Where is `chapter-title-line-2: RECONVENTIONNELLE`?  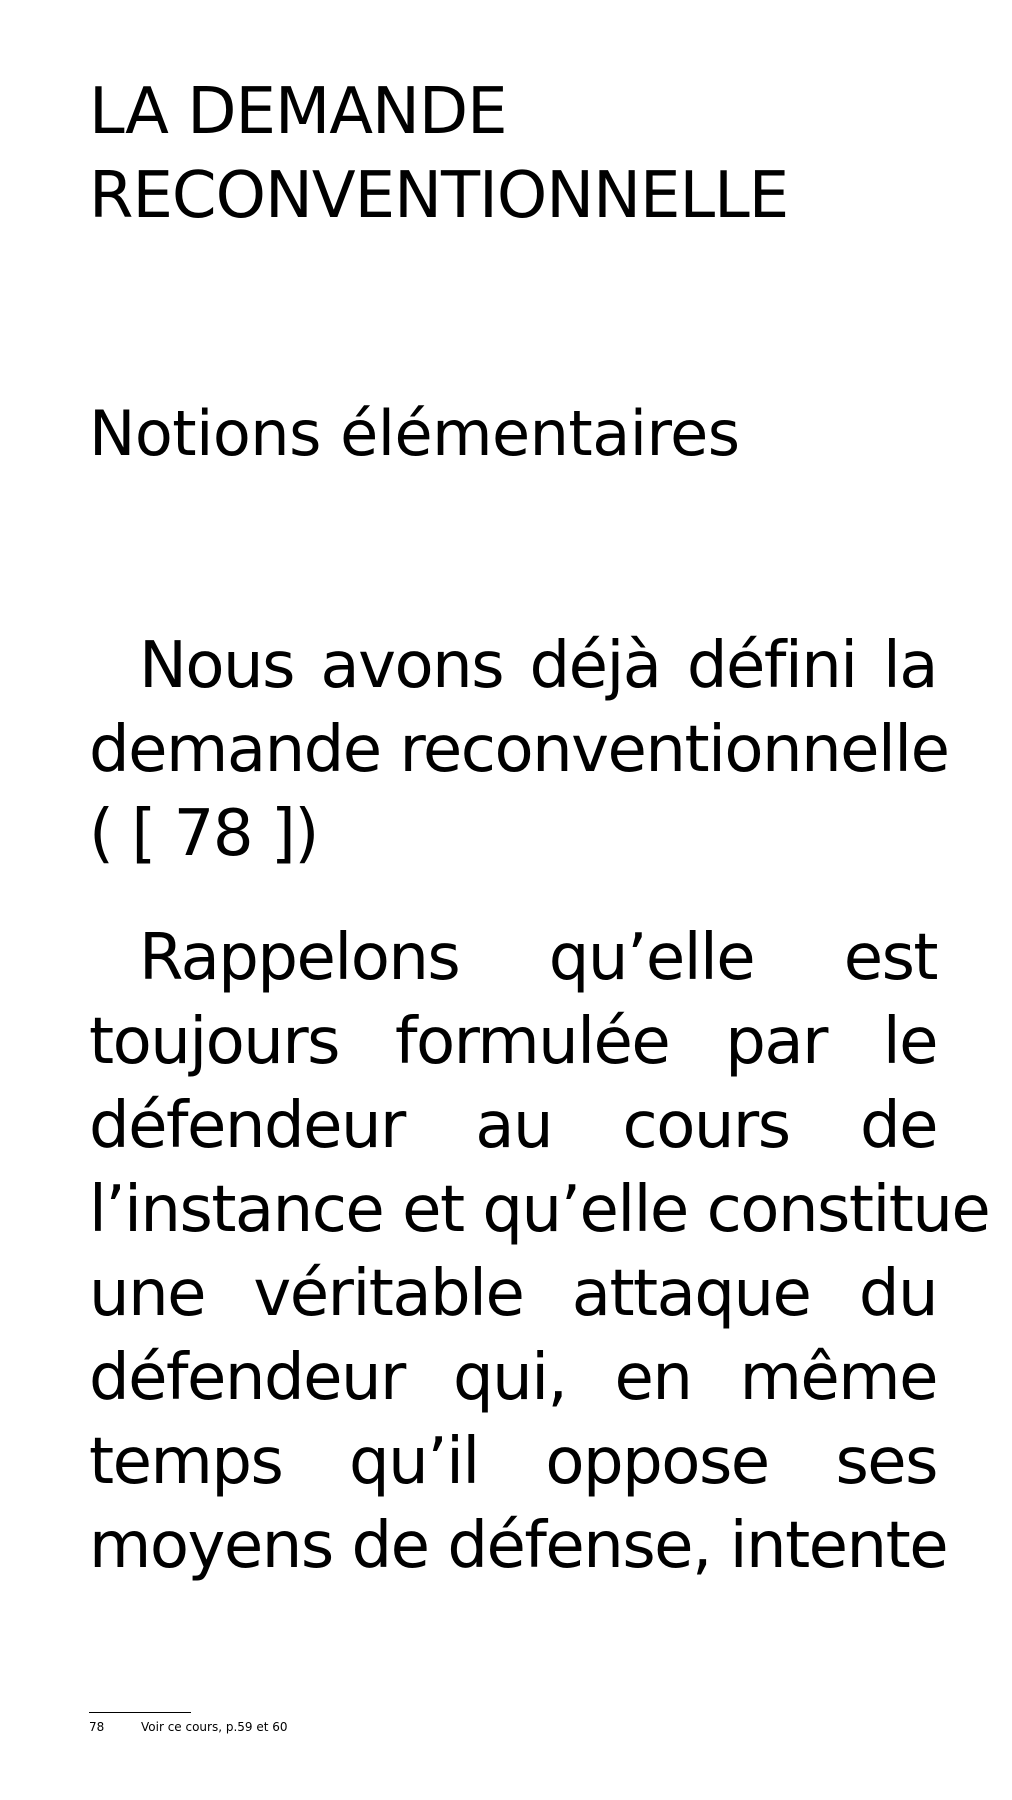
chapter-title-line-2: RECONVENTIONNELLE is located at coordinates (439, 196).